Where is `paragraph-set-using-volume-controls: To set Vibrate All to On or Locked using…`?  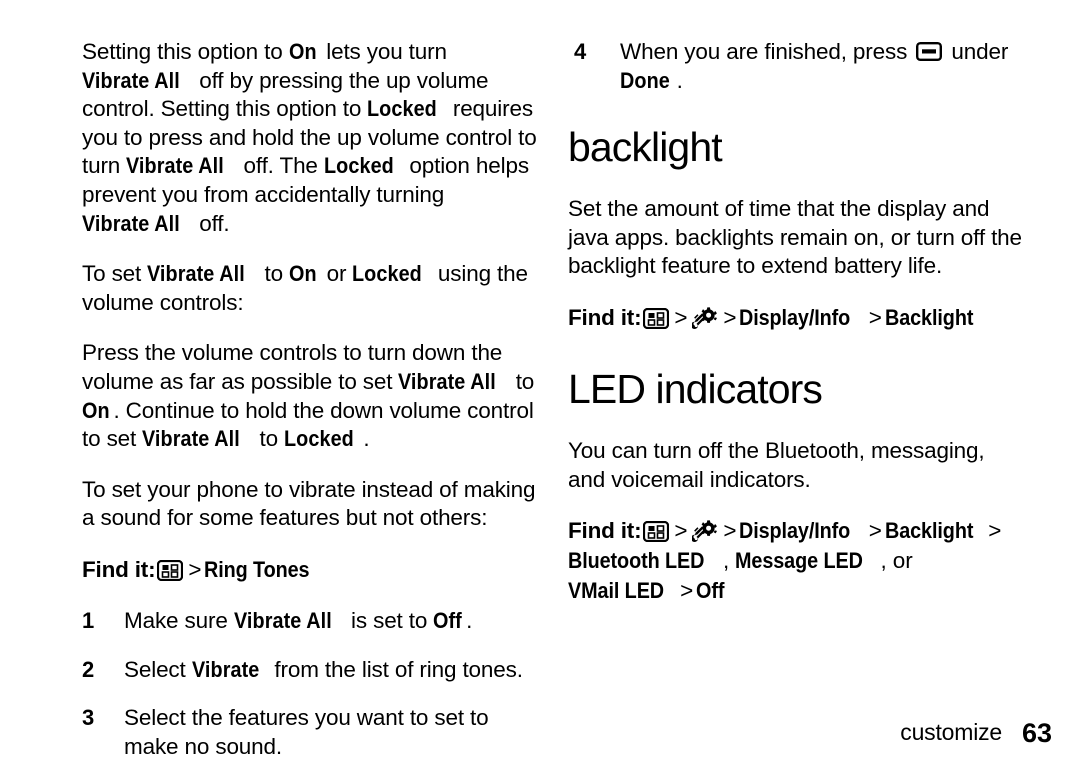 paragraph-set-using-volume-controls: To set Vibrate All to On or Locked using… is located at coordinates (309, 288).